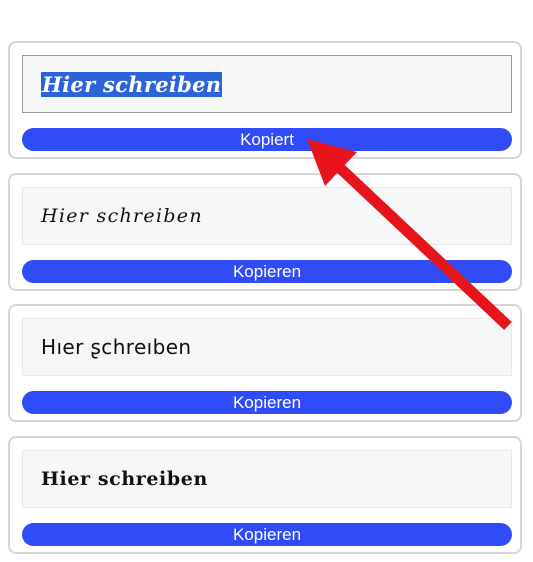 The height and width of the screenshot is (562, 533). I want to click on styled-text: 𝐇𝐢𝐞𝐫 𝐬𝐜𝐡𝐫𝐞𝐢𝐛𝐞𝐧, so click(124, 479).